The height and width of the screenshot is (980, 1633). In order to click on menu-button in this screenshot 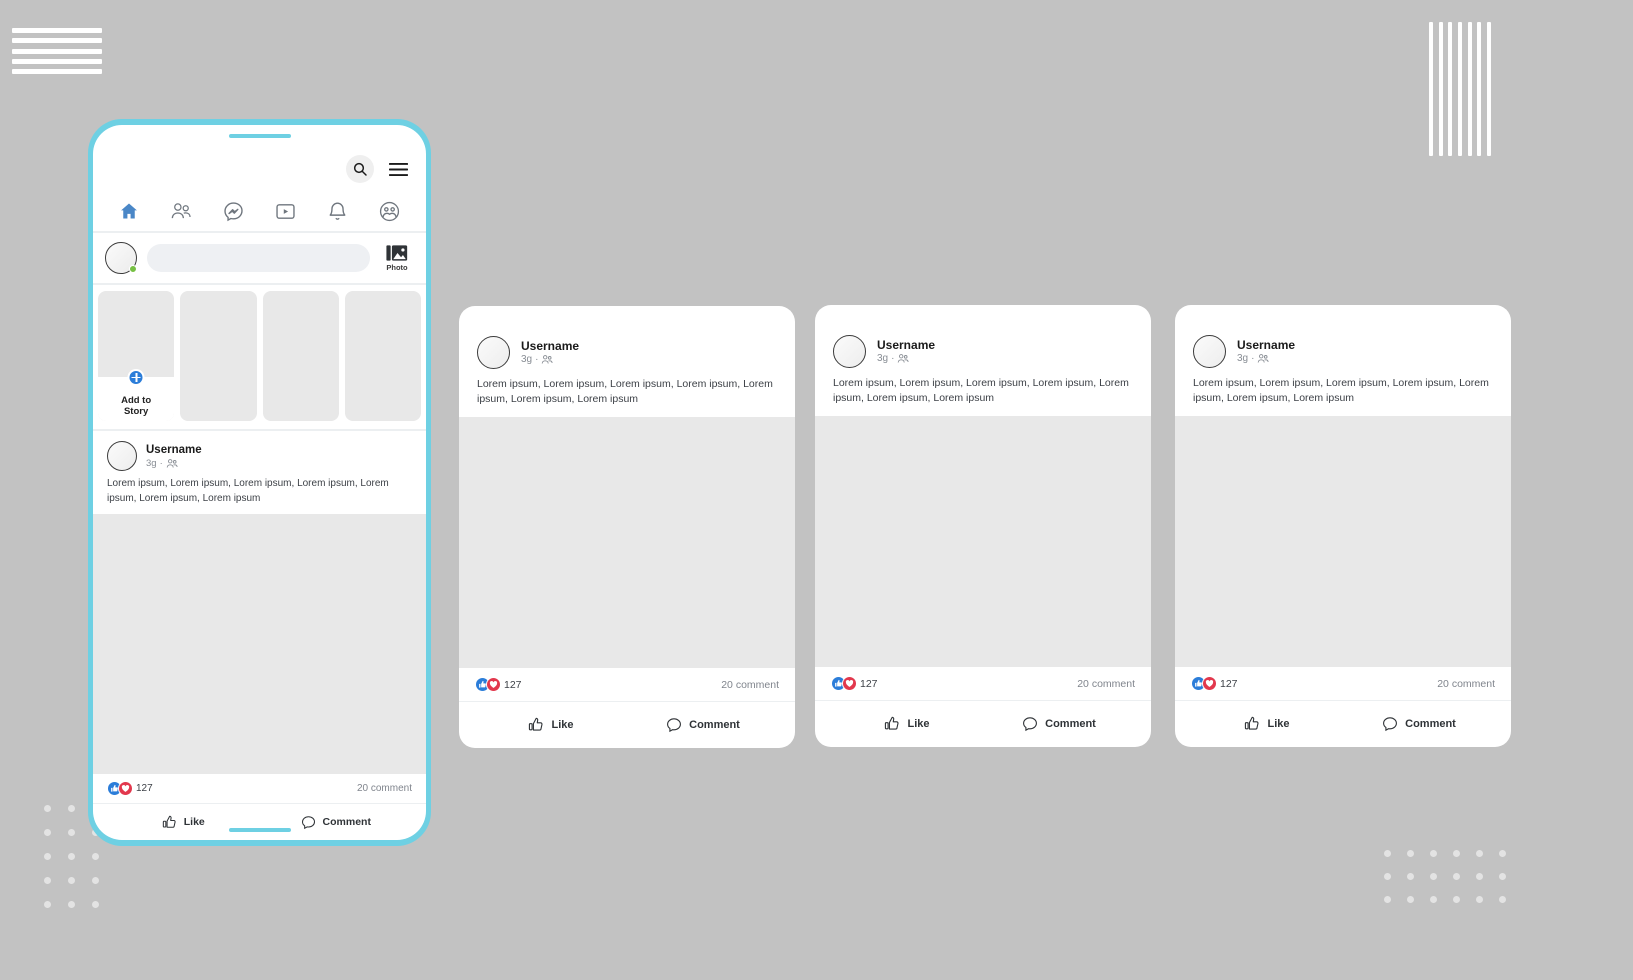, I will do `click(398, 169)`.